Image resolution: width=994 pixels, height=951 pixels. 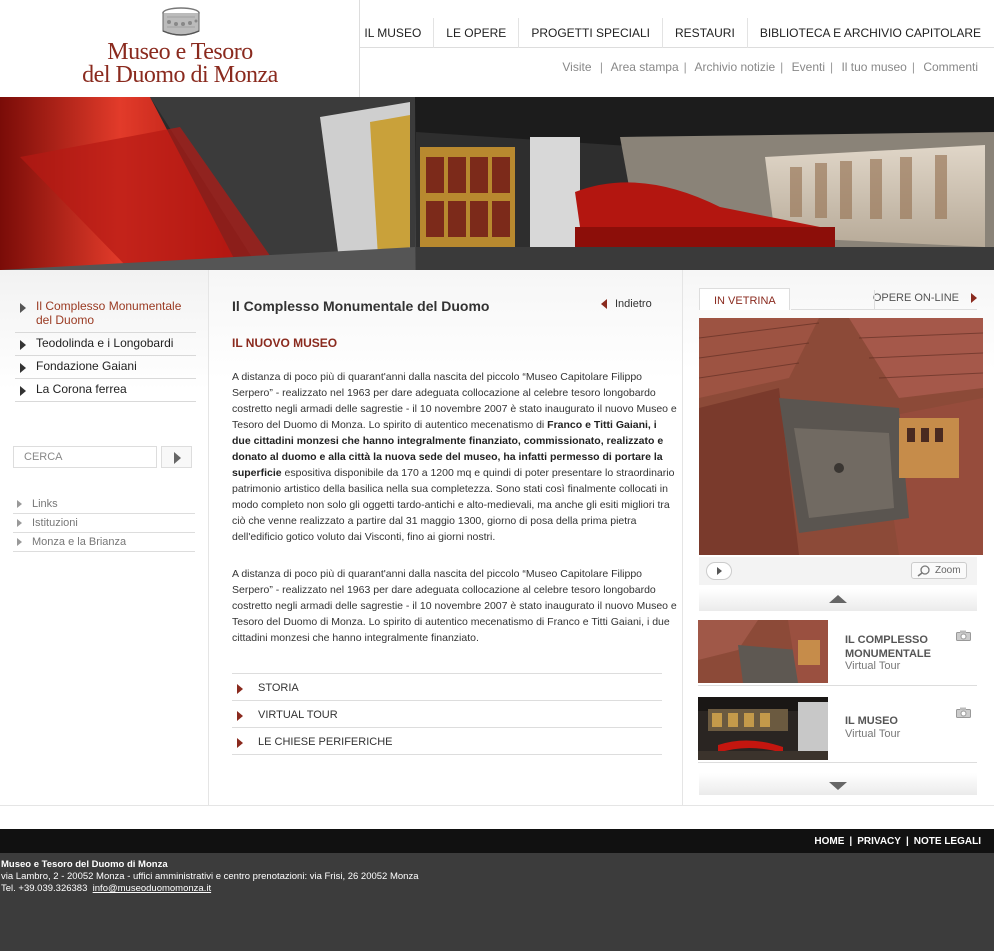 What do you see at coordinates (497, 805) in the screenshot?
I see `divider` at bounding box center [497, 805].